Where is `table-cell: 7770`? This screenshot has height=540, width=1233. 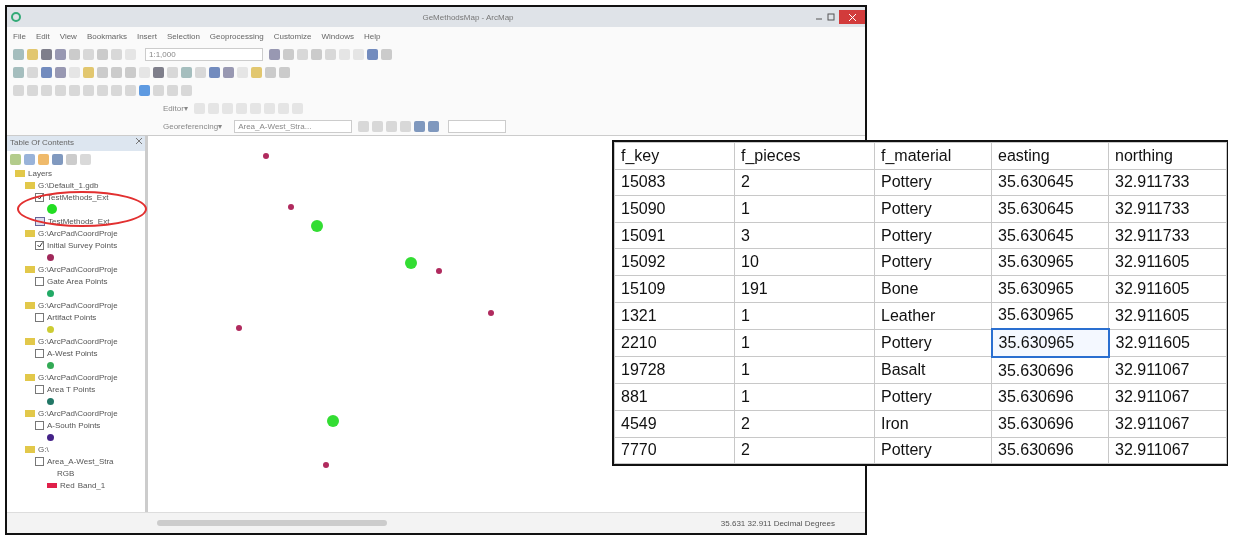
table-cell: 7770 is located at coordinates (674, 450).